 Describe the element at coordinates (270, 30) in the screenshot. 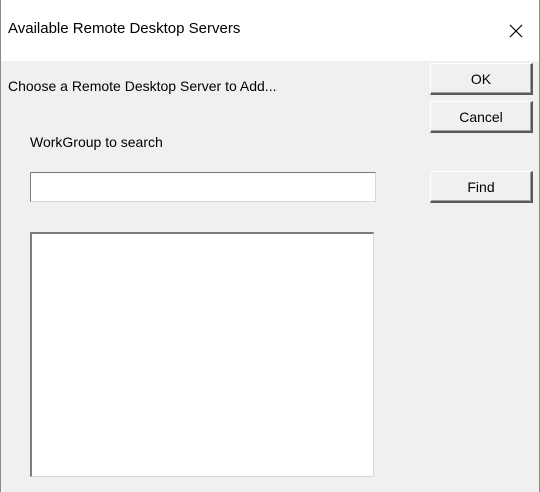

I see `title-bar: Available Remote Desktop Servers` at that location.